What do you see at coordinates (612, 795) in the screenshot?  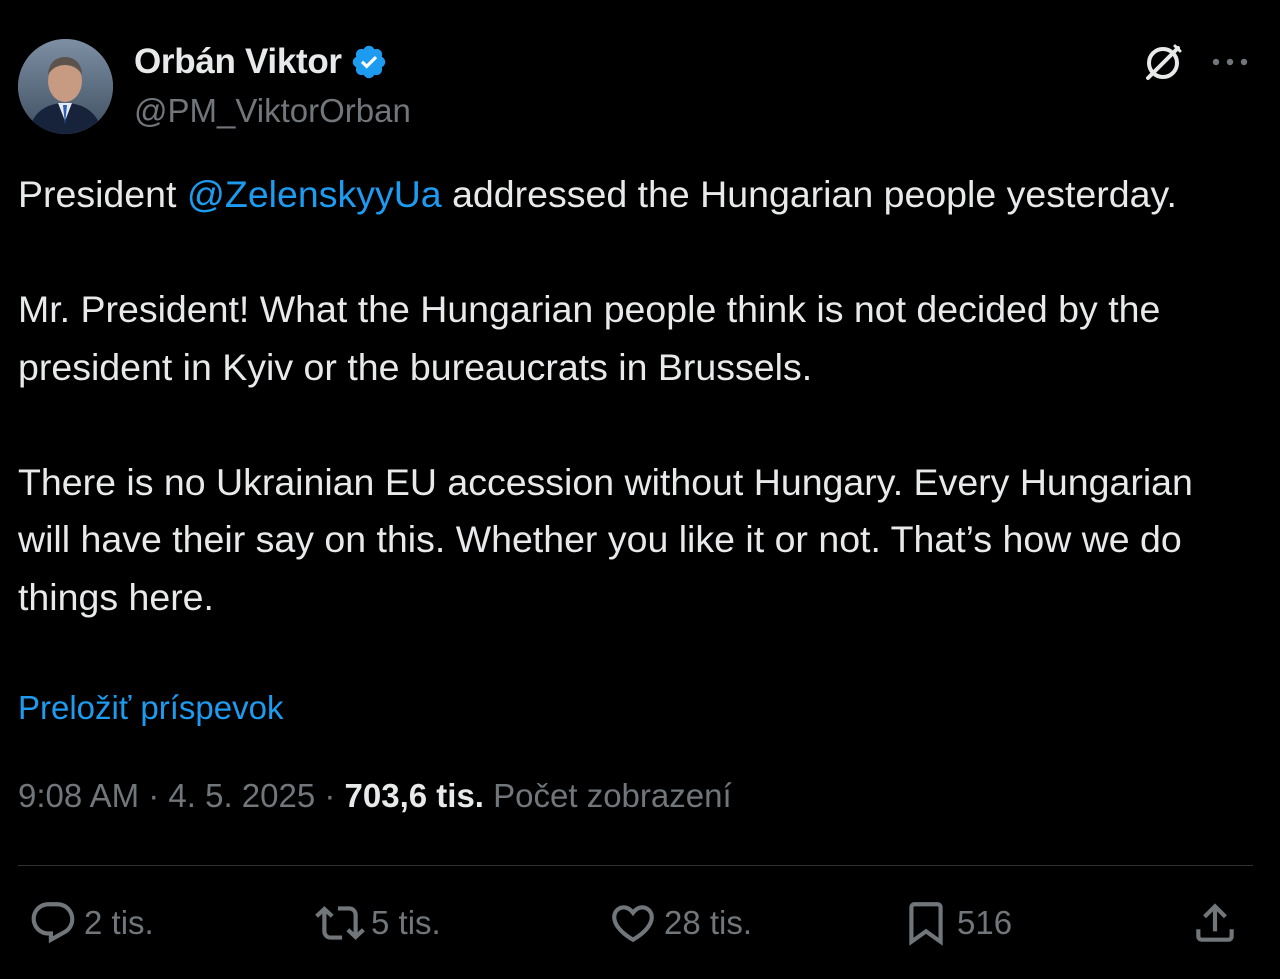 I see `views-label: Počet zobrazení` at bounding box center [612, 795].